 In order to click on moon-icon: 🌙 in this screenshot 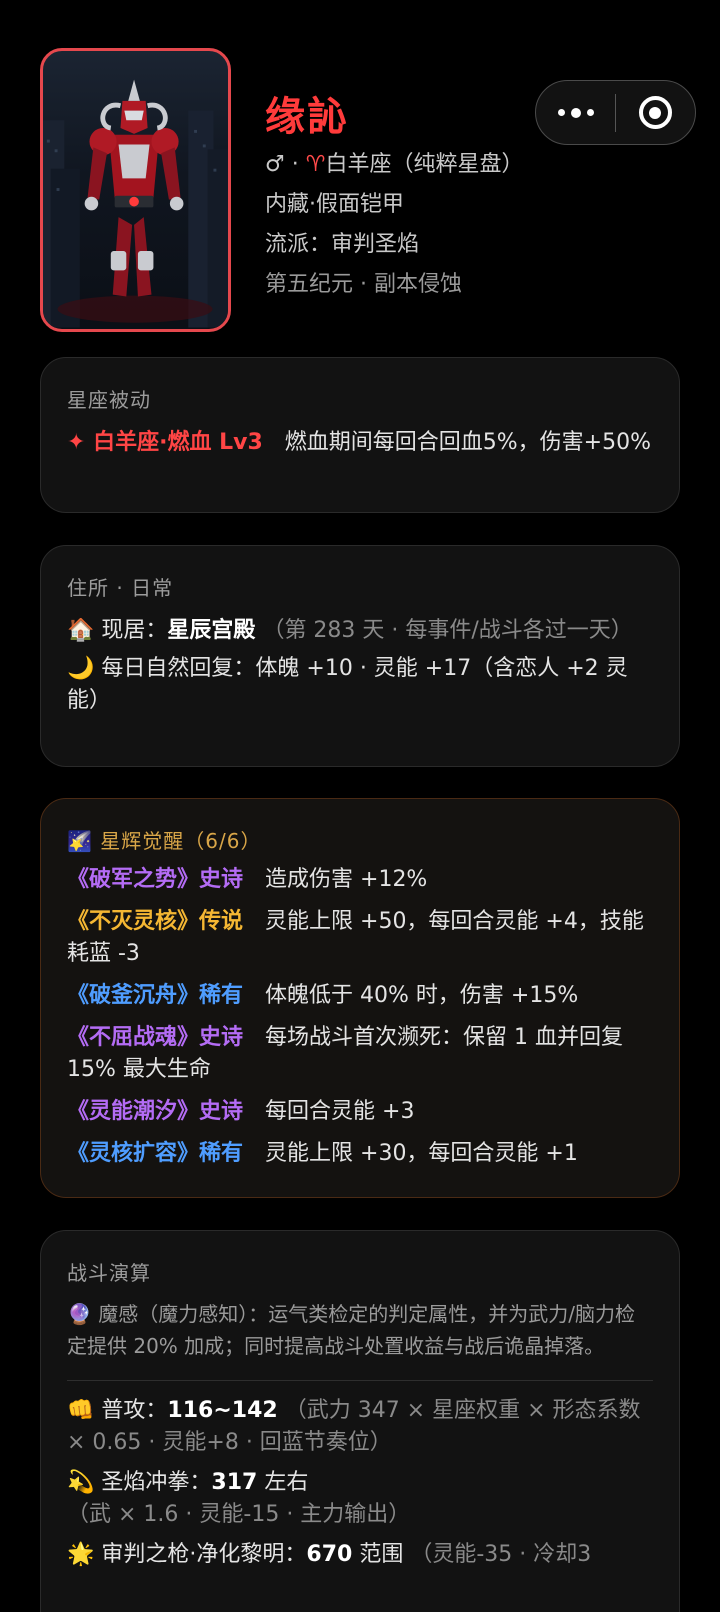, I will do `click(81, 668)`.